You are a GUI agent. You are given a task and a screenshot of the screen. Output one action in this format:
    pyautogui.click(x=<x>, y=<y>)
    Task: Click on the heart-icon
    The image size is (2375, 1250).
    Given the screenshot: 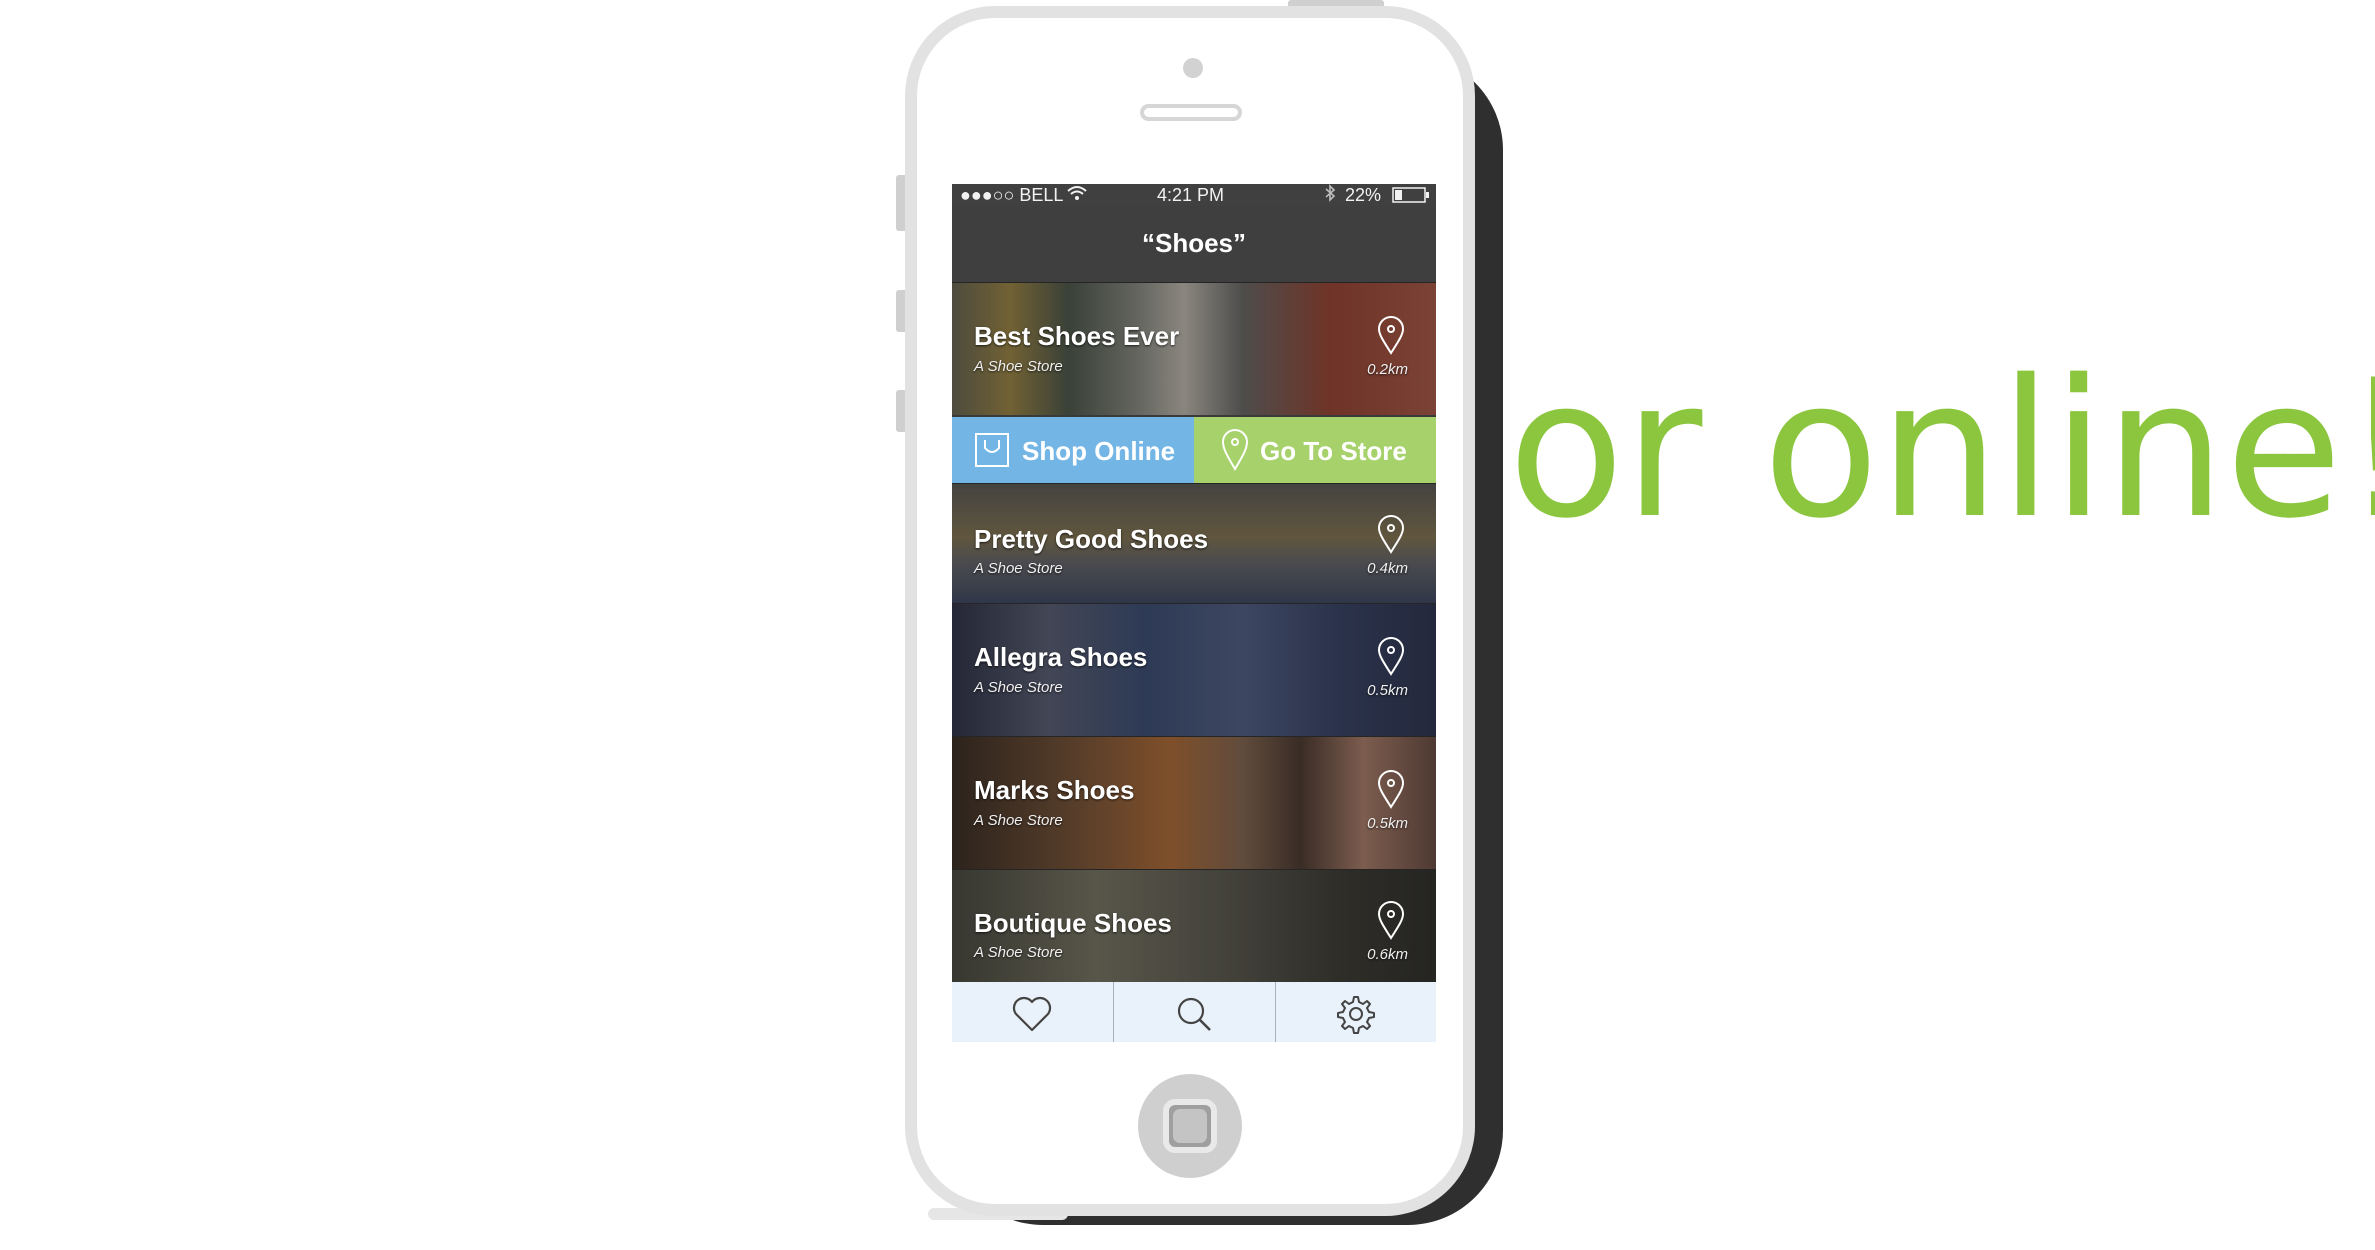 What is the action you would take?
    pyautogui.click(x=1032, y=1014)
    